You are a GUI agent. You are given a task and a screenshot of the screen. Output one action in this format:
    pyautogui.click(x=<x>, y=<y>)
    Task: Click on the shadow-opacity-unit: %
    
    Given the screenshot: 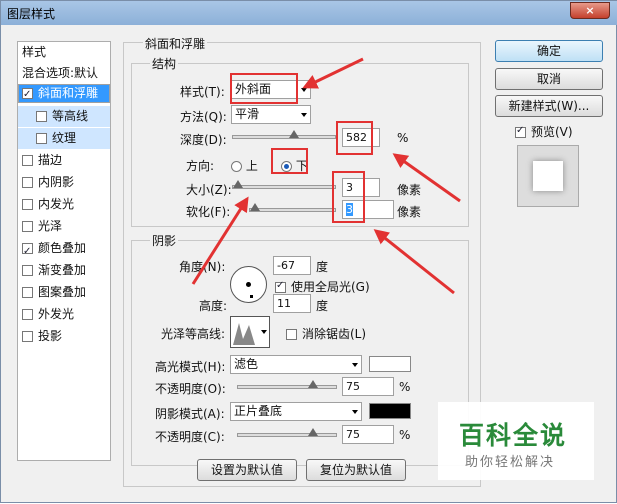 What is the action you would take?
    pyautogui.click(x=405, y=435)
    